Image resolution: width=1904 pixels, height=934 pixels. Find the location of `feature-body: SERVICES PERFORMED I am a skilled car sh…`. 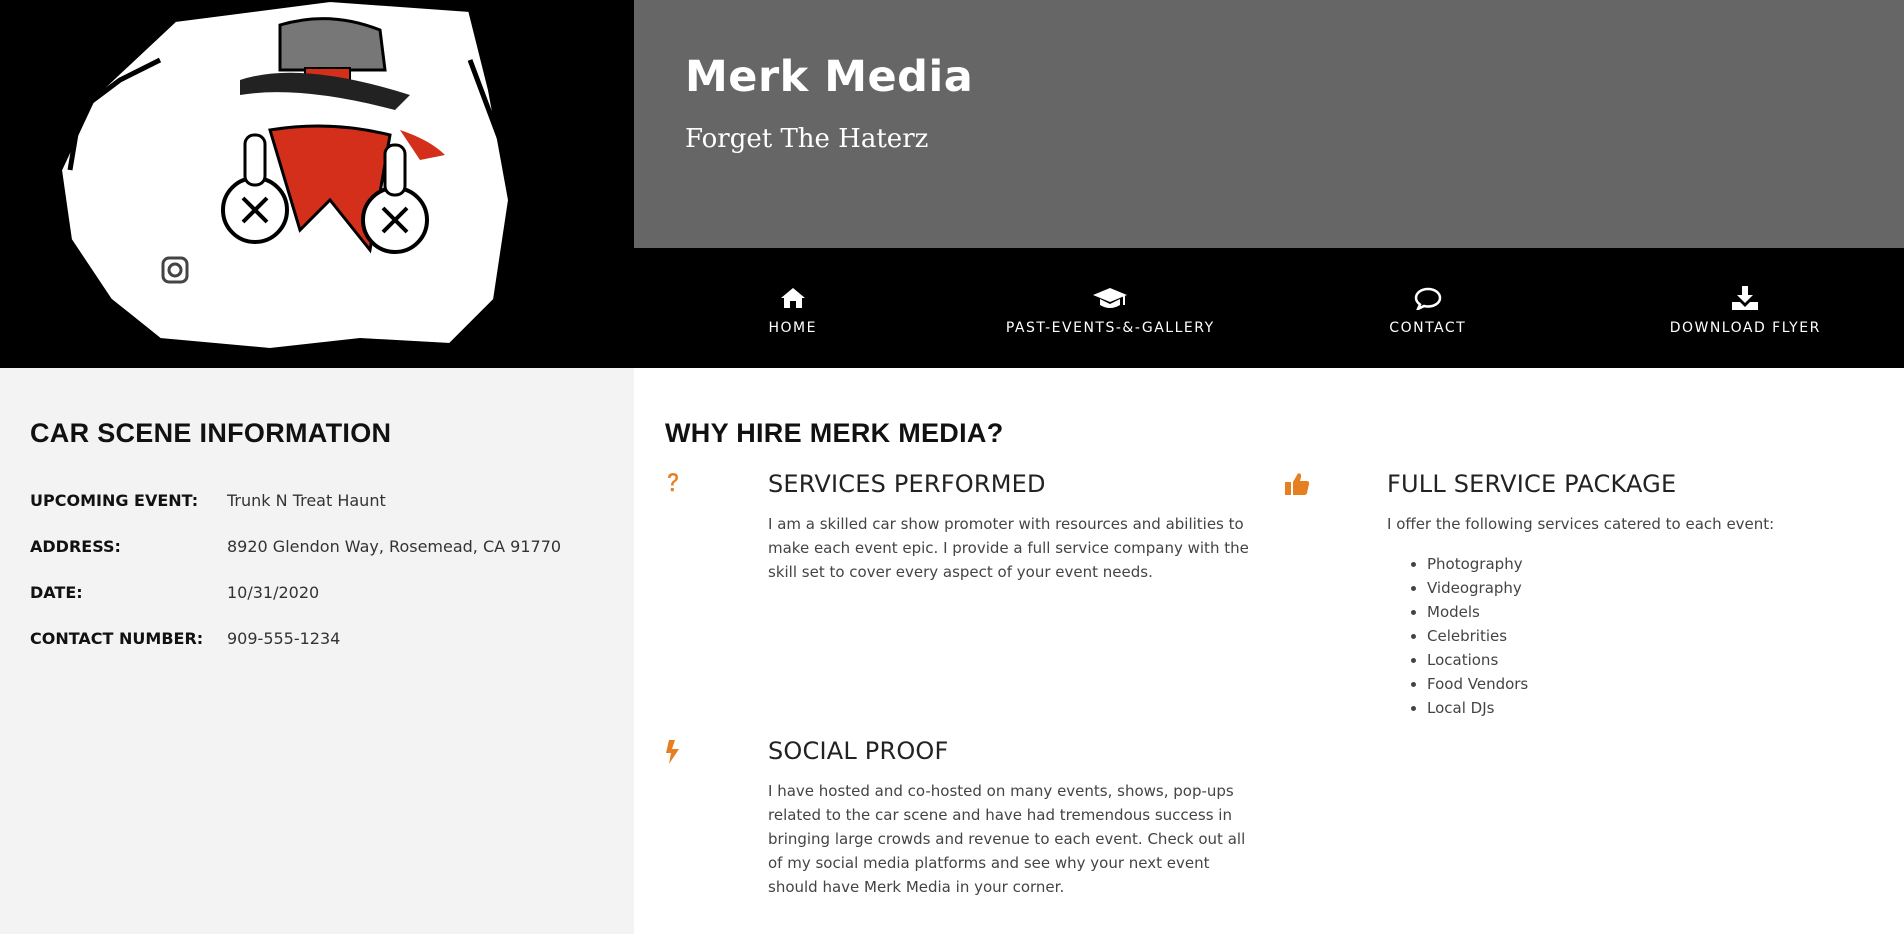

feature-body: SERVICES PERFORMED I am a skilled car sh… is located at coordinates (1013, 527).